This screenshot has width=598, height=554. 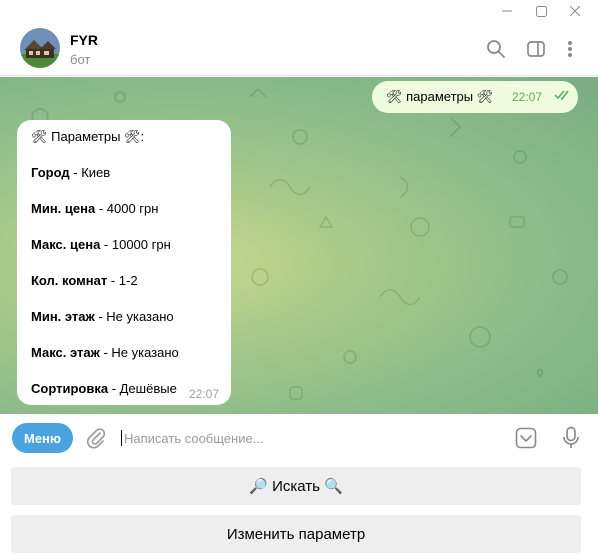 What do you see at coordinates (42, 438) in the screenshot?
I see `bot-menu-button: Меню` at bounding box center [42, 438].